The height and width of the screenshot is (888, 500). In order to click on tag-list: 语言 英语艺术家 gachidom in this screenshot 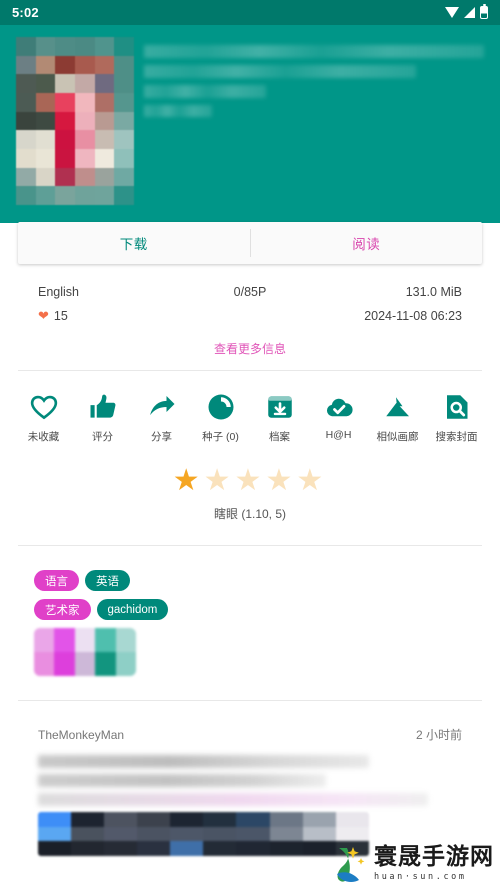, I will do `click(250, 623)`.